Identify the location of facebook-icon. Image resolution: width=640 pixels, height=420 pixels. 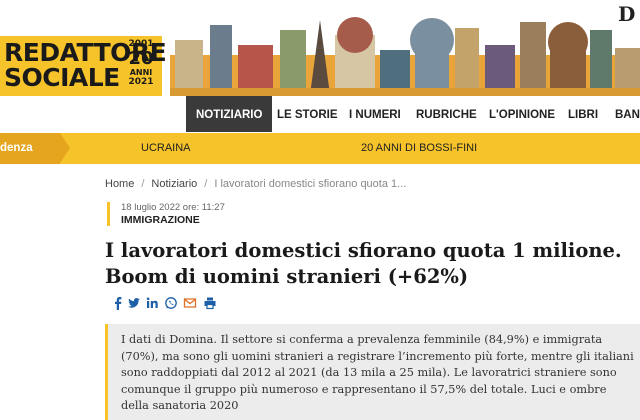
(118, 303).